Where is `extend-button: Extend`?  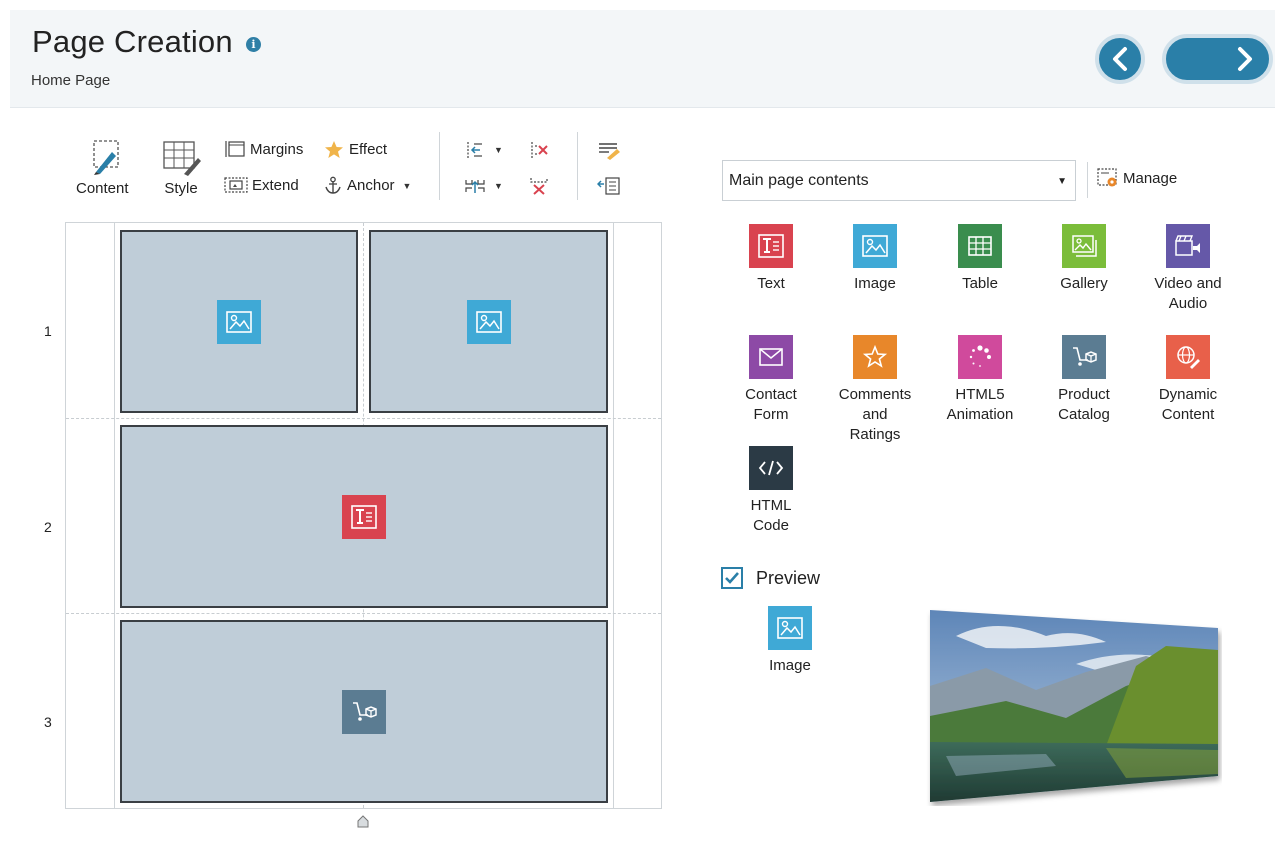
extend-button: Extend is located at coordinates (261, 185).